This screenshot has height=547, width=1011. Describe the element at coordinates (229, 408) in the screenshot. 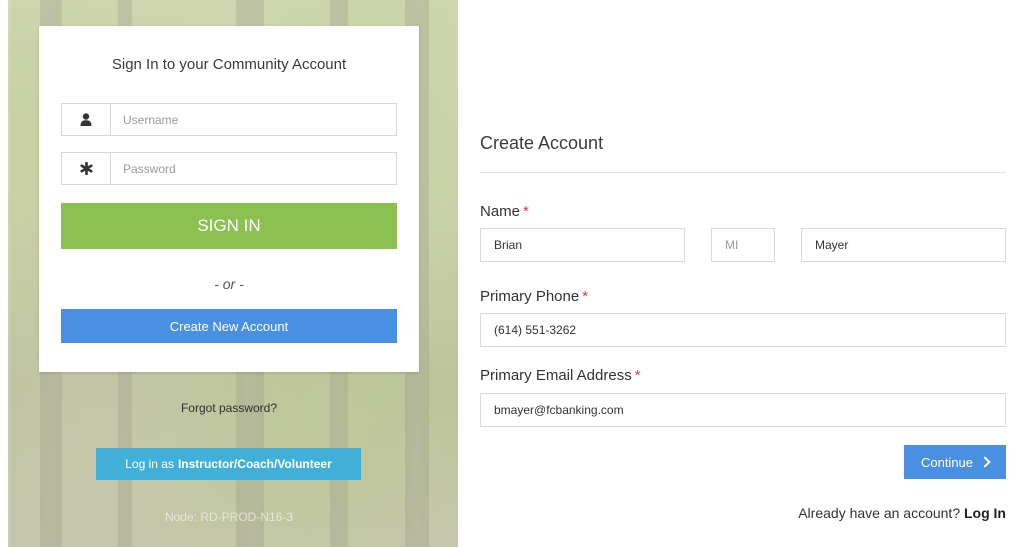

I see `forgot-password-link: Forgot password?` at that location.